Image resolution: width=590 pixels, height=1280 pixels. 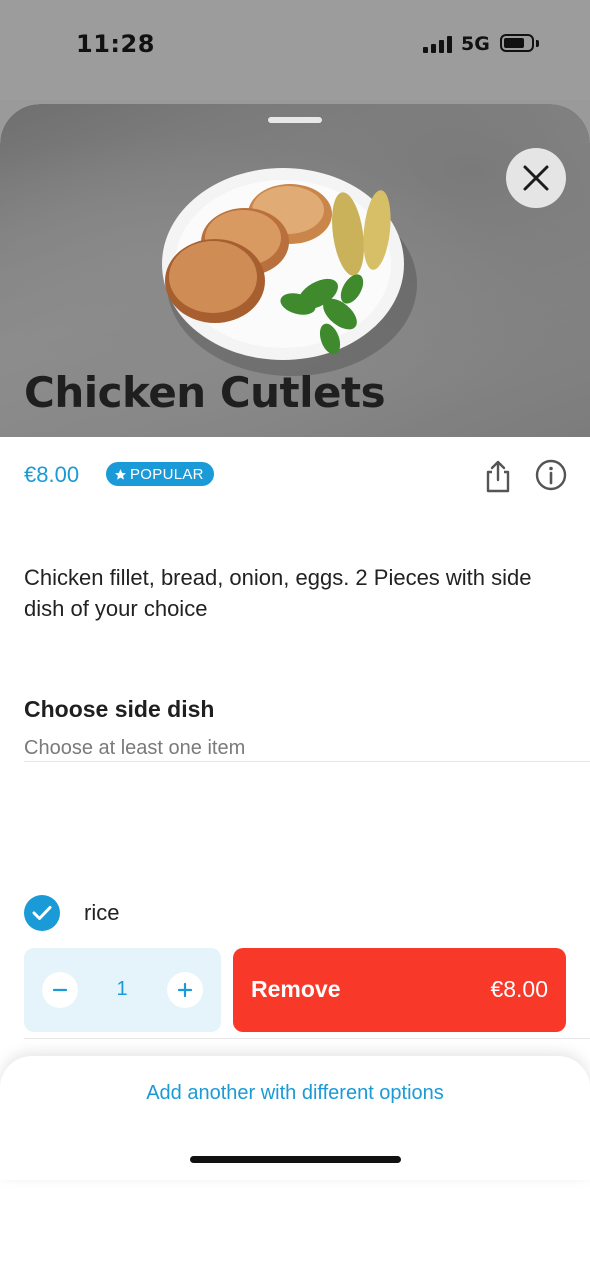 What do you see at coordinates (135, 748) in the screenshot?
I see `options-section-subtitle: Choose at least one item` at bounding box center [135, 748].